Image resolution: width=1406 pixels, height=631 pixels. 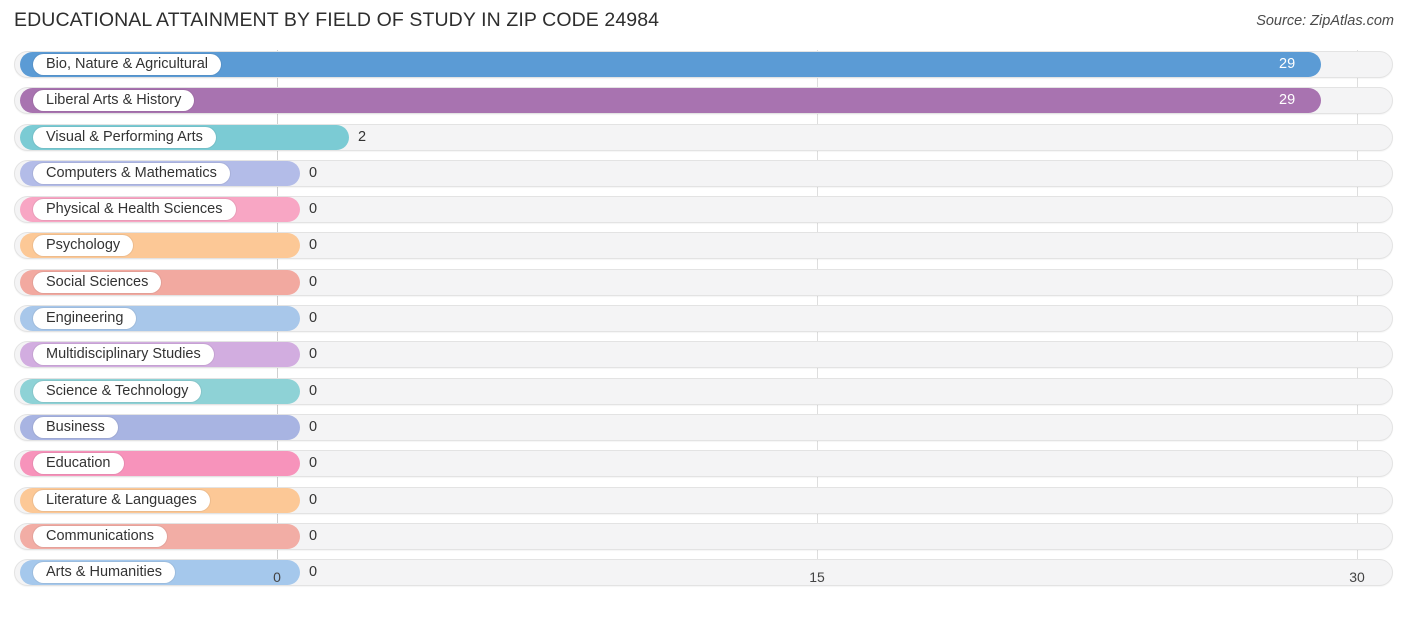 I want to click on x-tick-label: 30, so click(x=1357, y=577).